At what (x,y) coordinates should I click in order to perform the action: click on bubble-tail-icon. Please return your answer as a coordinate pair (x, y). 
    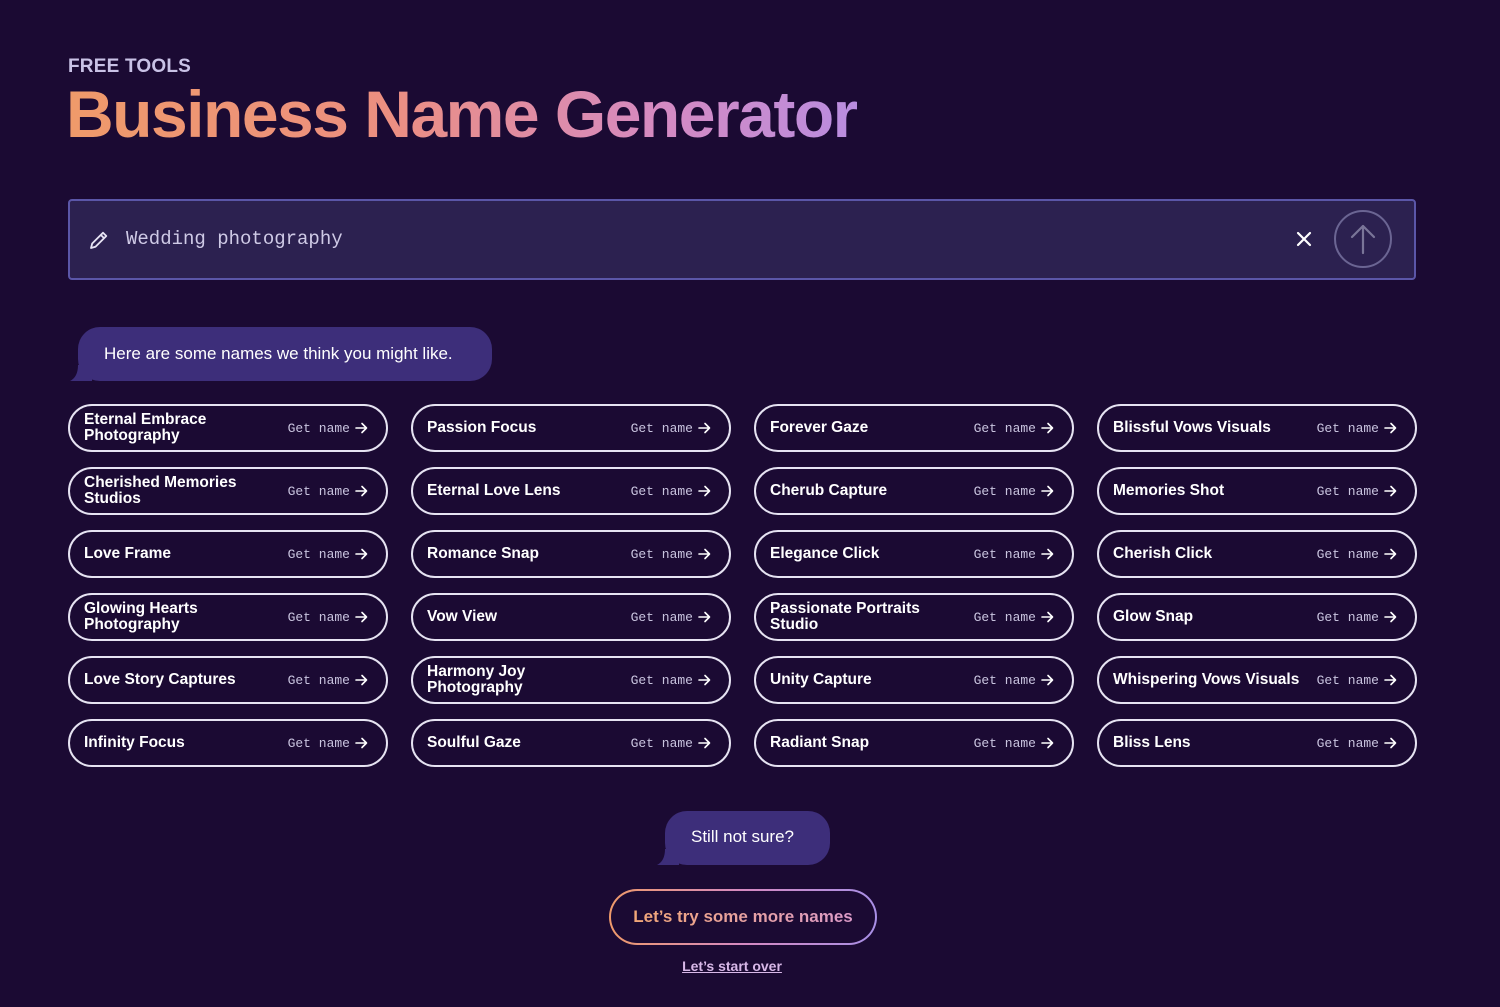
    Looking at the image, I should click on (81, 373).